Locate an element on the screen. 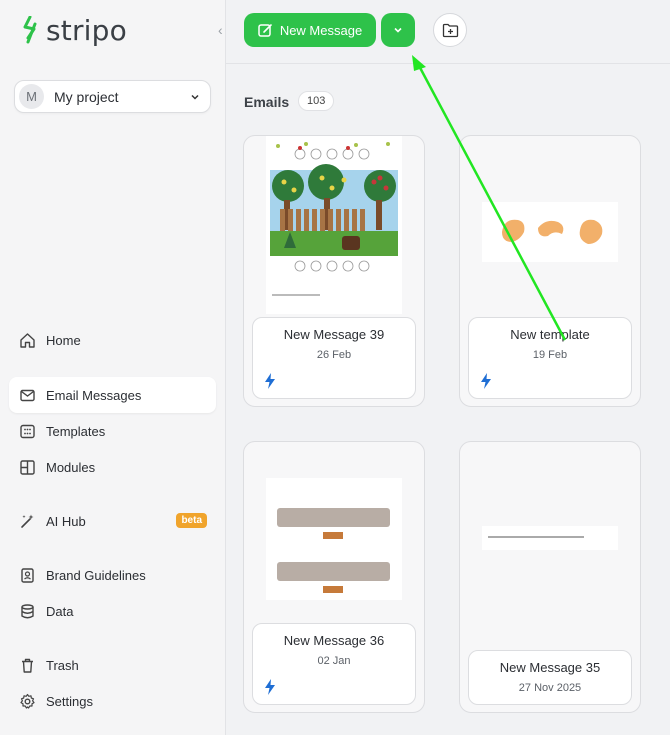  sidebar-item-trash: Trash is located at coordinates (112, 665).